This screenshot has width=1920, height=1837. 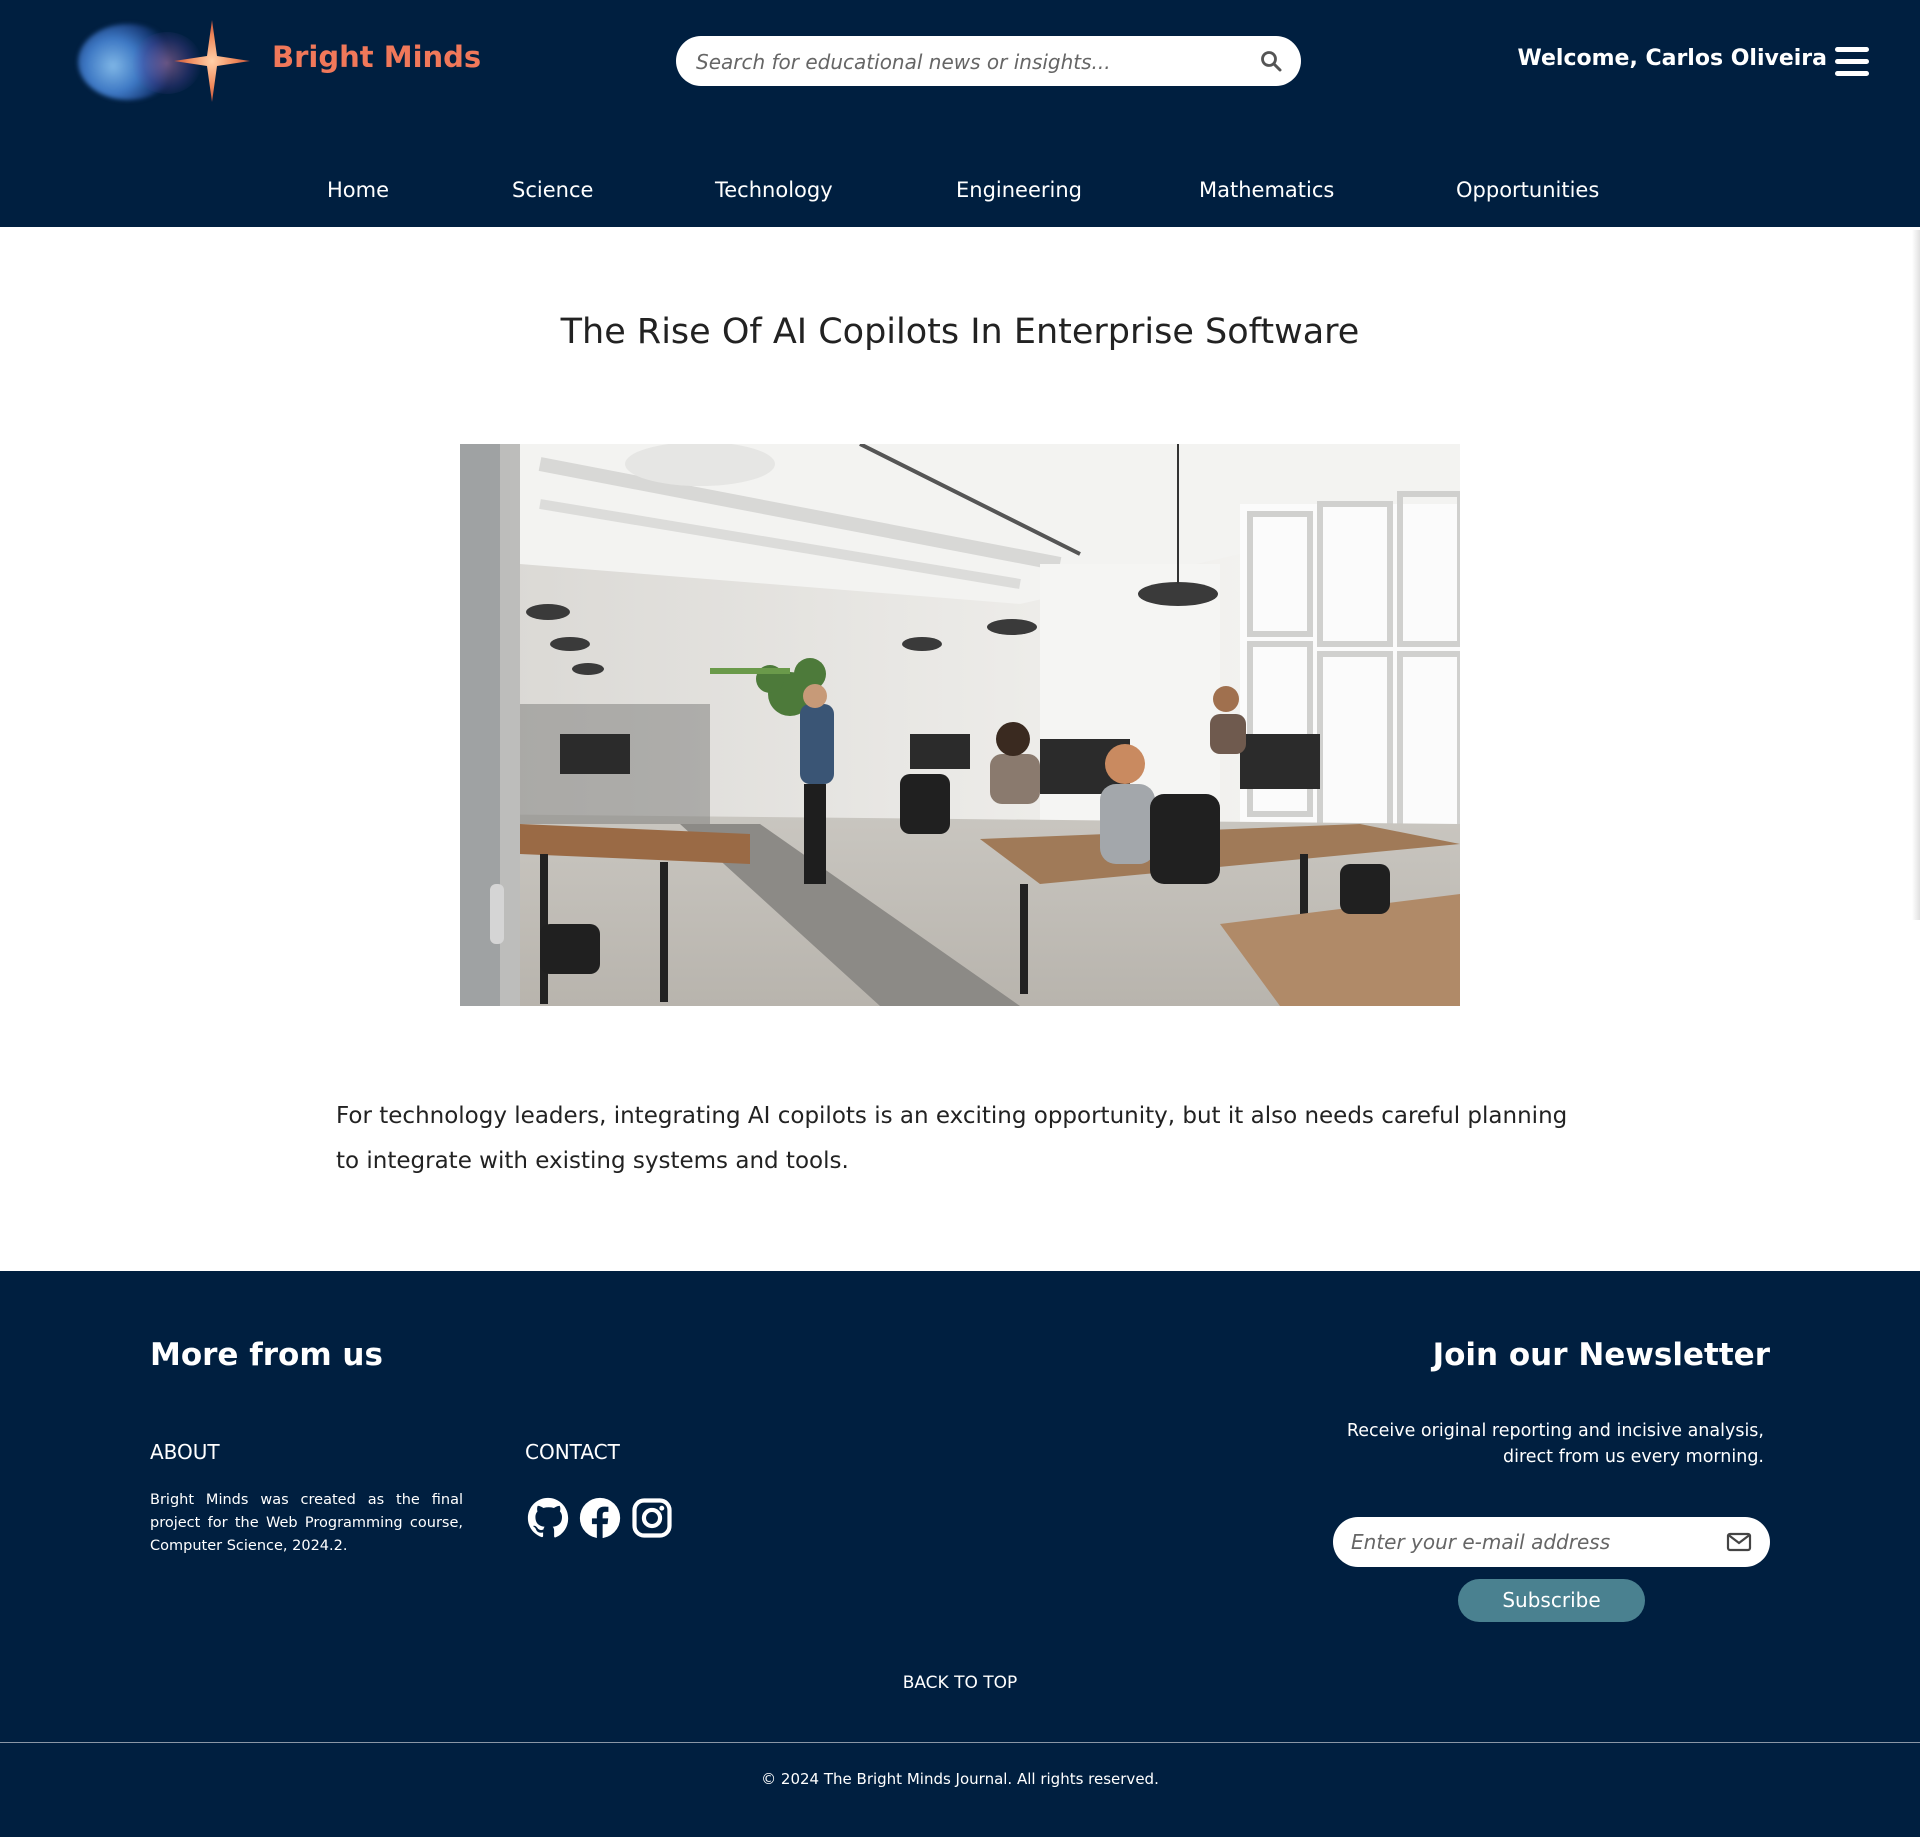 I want to click on welcome-text: Welcome, Carlos Oliveira, so click(x=1672, y=58).